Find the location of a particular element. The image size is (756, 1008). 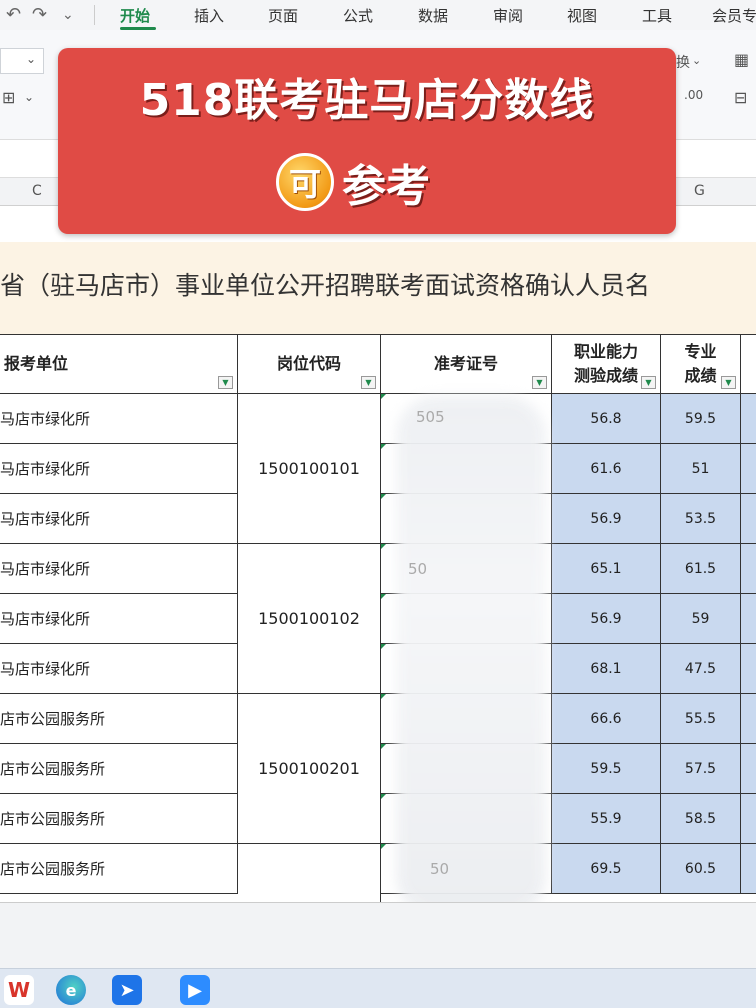

header-code: 岗位代码 ▼ is located at coordinates (309, 364).